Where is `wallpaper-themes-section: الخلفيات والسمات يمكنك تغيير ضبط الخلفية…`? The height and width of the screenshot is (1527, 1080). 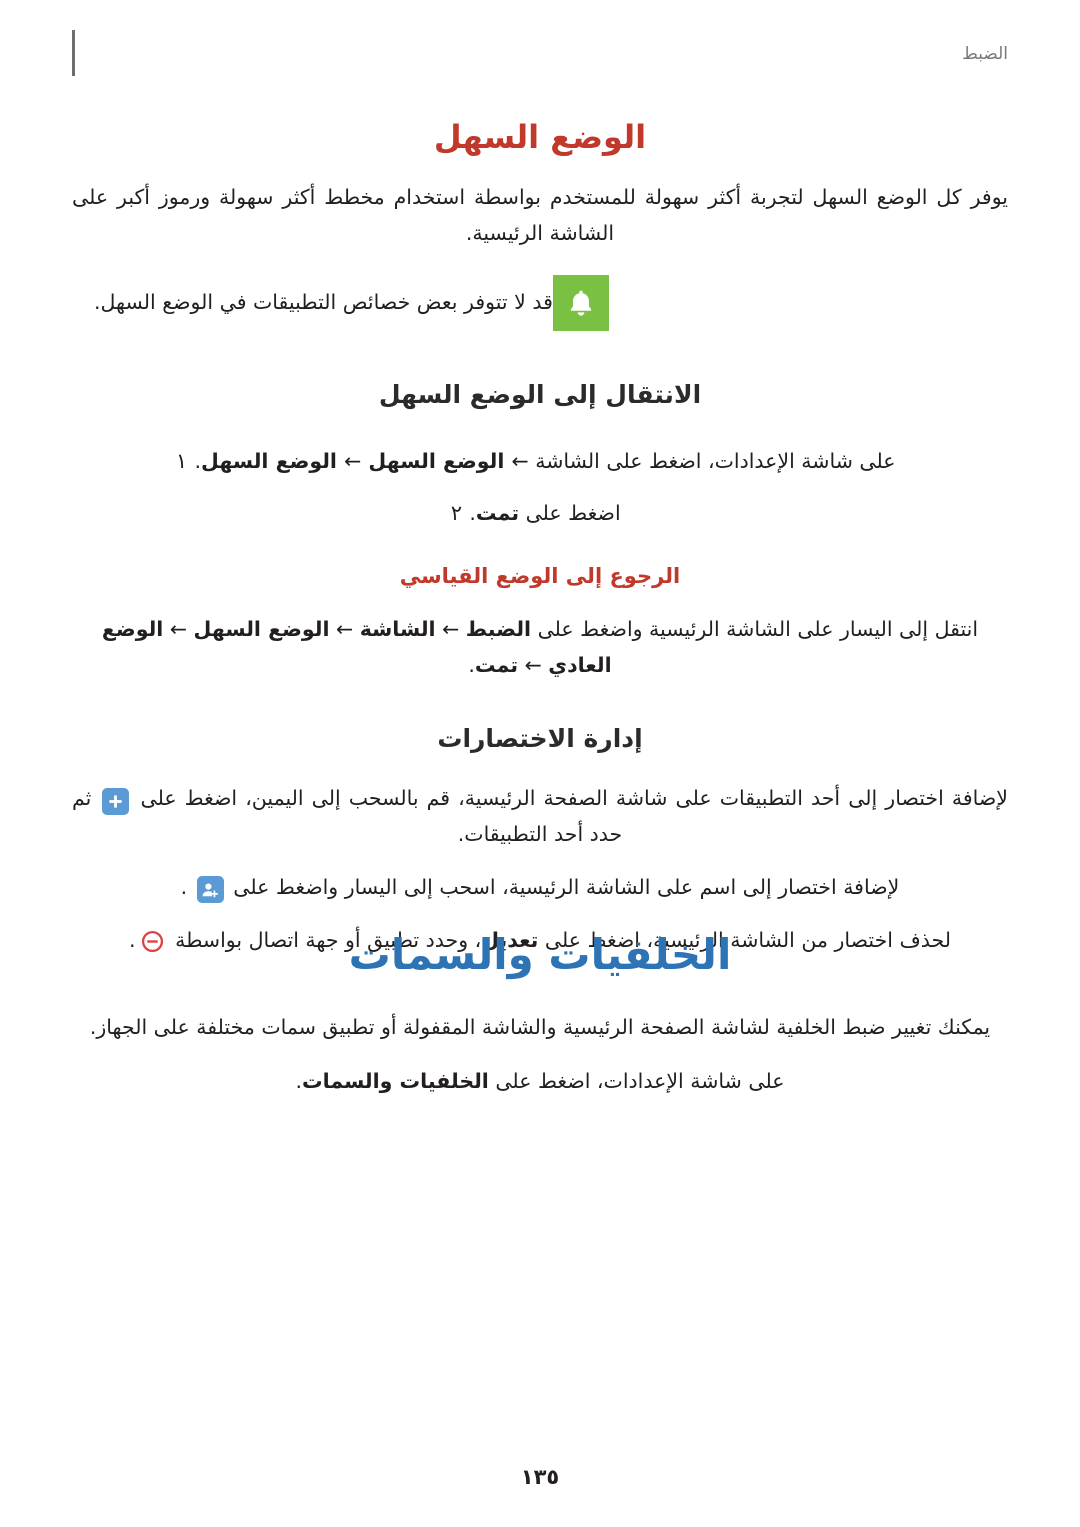 wallpaper-themes-section: الخلفيات والسمات يمكنك تغيير ضبط الخلفية… is located at coordinates (540, 1014).